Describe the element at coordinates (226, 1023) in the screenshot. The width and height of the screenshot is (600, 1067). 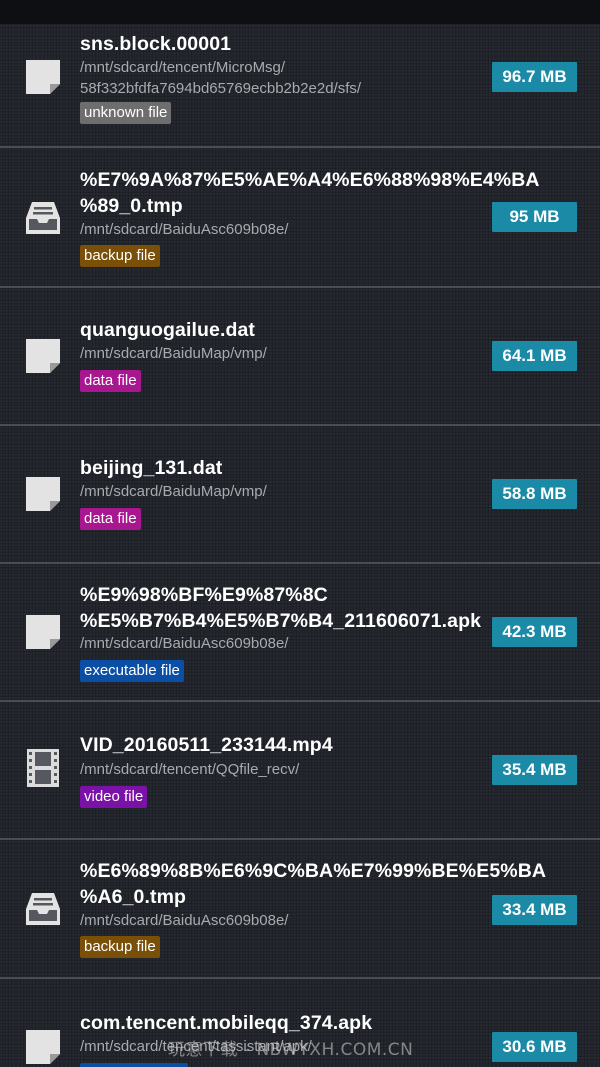
I see `file-name: com.tencent.mobileqq_374.apk` at that location.